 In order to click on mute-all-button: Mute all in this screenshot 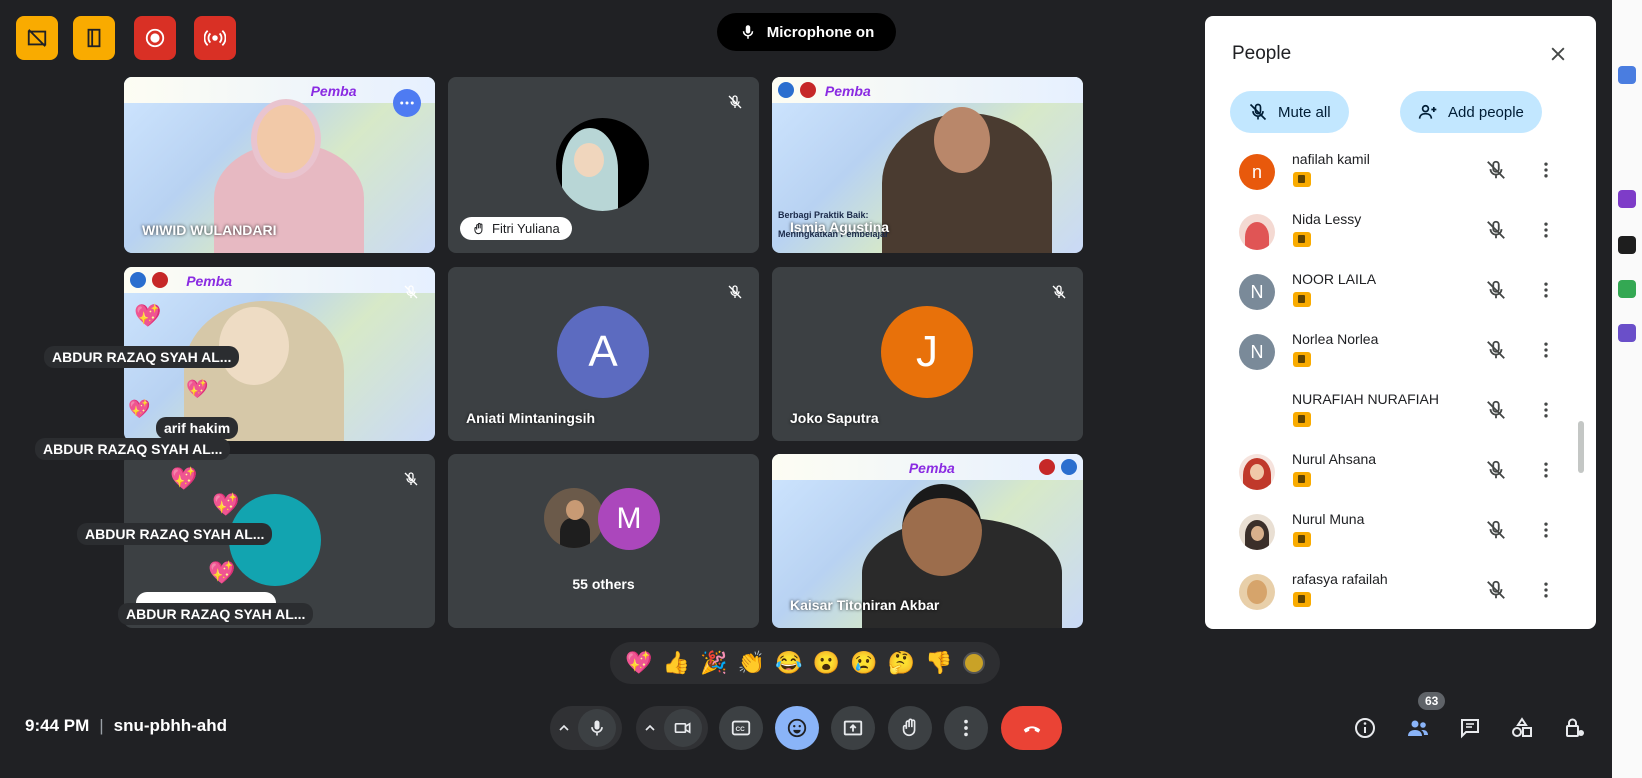, I will do `click(1289, 112)`.